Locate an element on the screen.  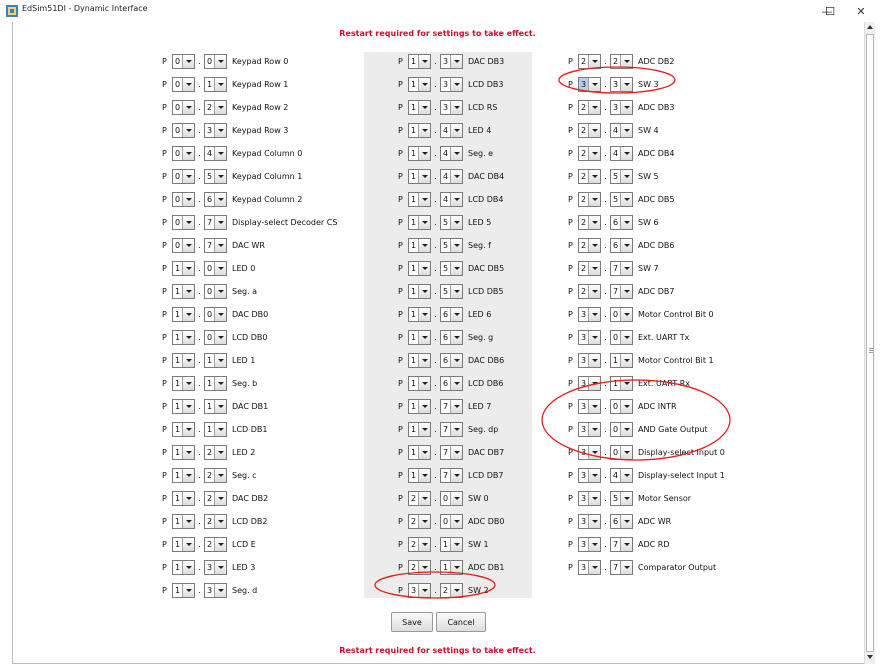
scrollbar-thumb is located at coordinates (870, 343).